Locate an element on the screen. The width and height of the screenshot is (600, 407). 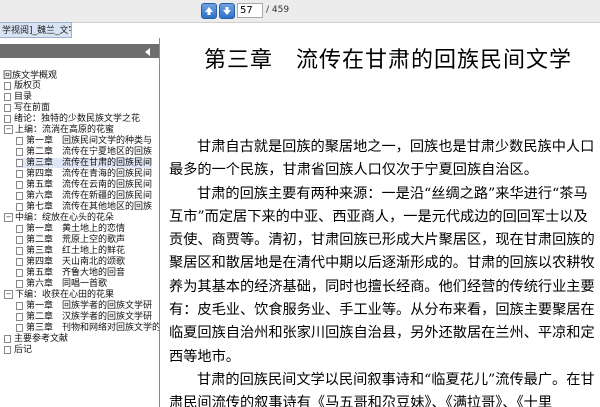
tree-root: 回族文学概观 is located at coordinates (30, 76).